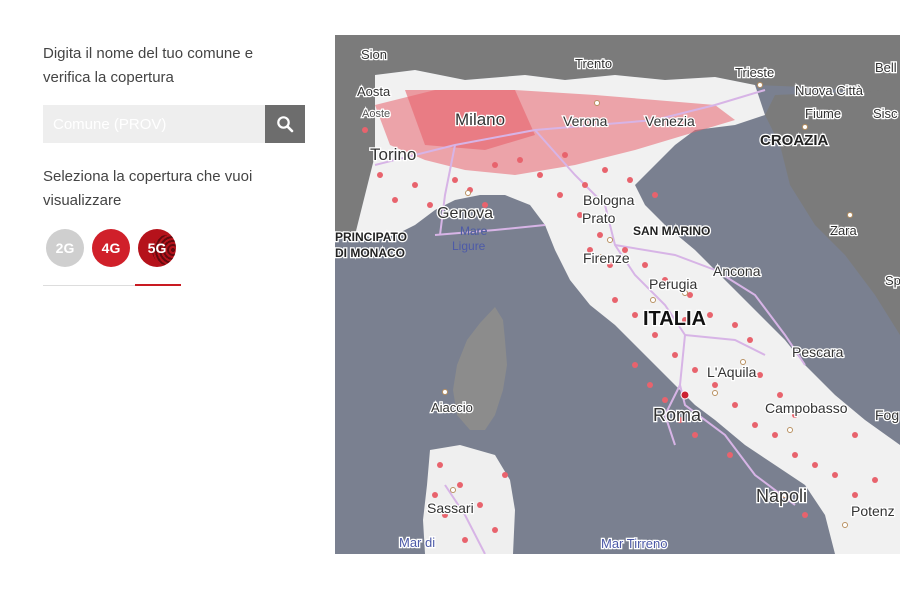  I want to click on label-croazia: CROAZIA, so click(794, 140).